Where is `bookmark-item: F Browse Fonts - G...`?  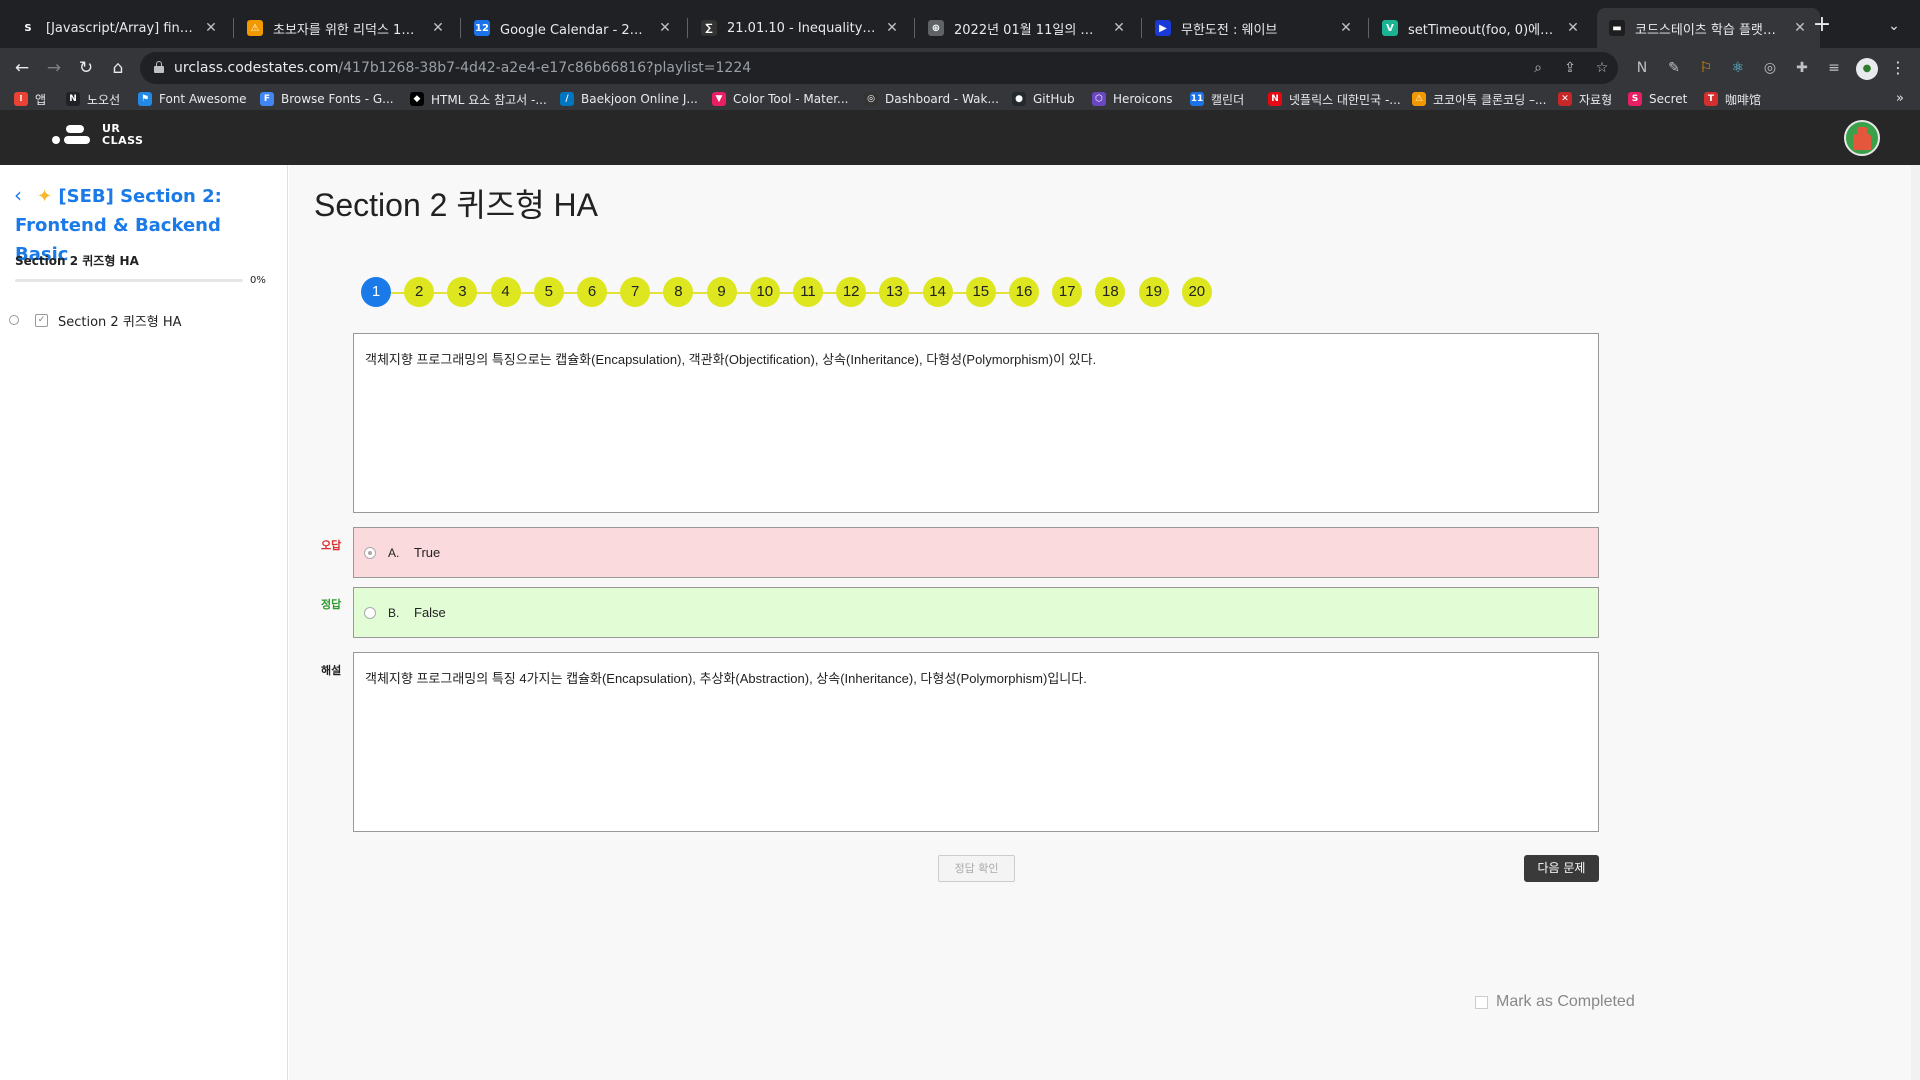
bookmark-item: F Browse Fonts - G... is located at coordinates (327, 99).